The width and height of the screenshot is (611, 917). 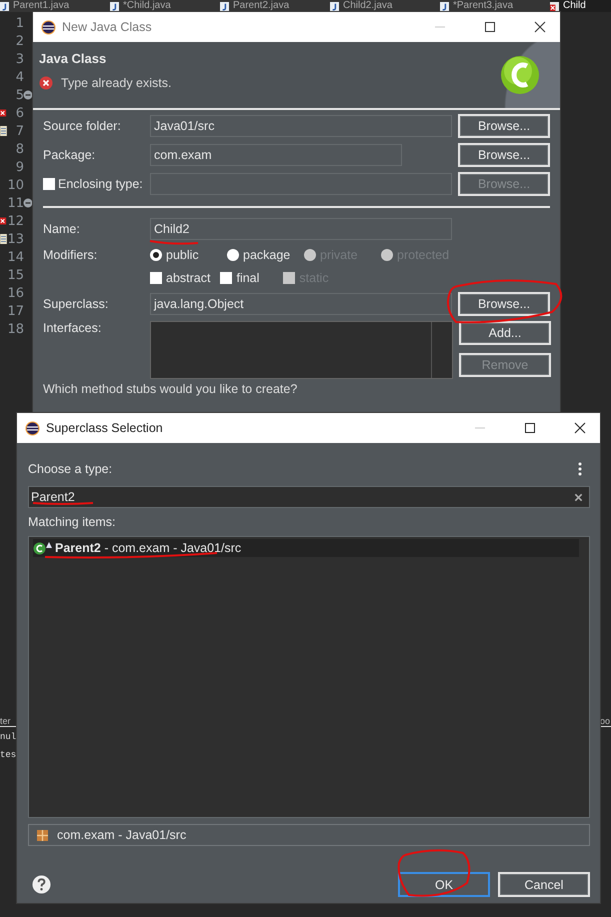 I want to click on editor-tab: *Parent3.java, so click(x=495, y=6).